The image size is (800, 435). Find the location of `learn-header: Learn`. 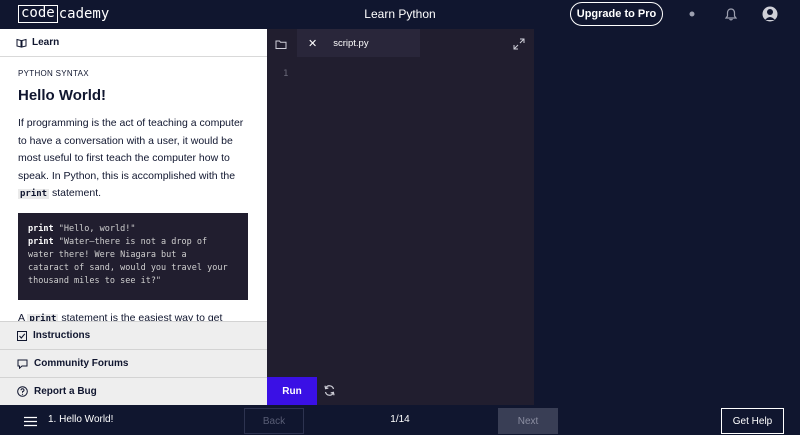

learn-header: Learn is located at coordinates (133, 43).